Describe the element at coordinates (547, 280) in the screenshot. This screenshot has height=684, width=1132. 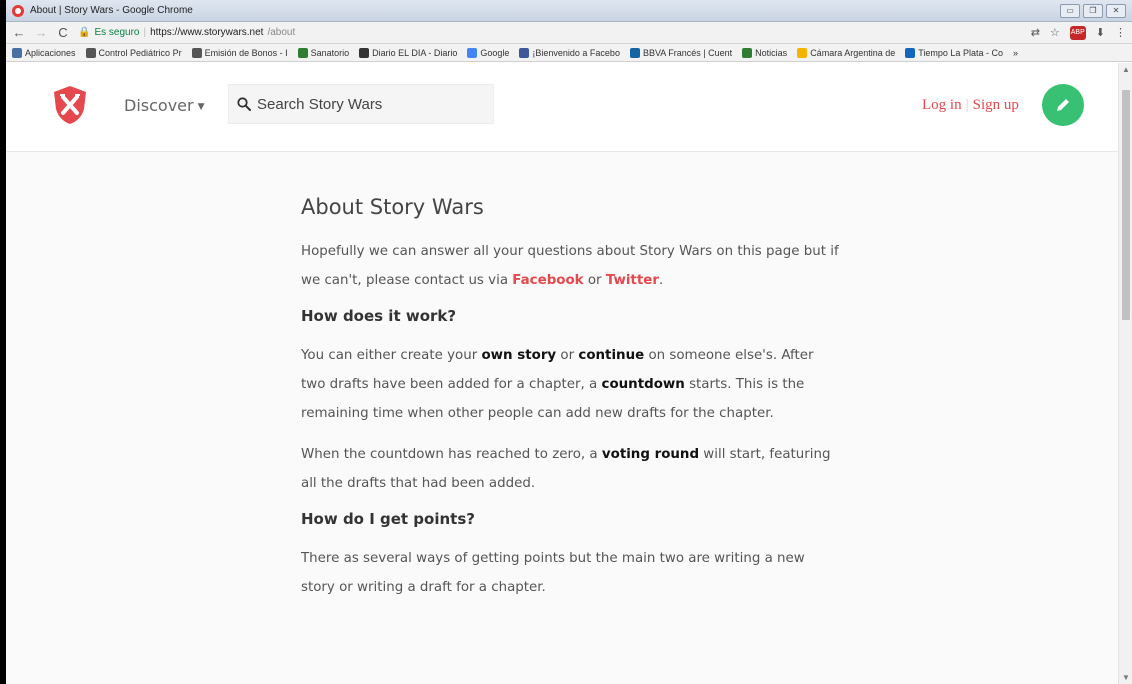
I see `facebook-link: Facebook` at that location.